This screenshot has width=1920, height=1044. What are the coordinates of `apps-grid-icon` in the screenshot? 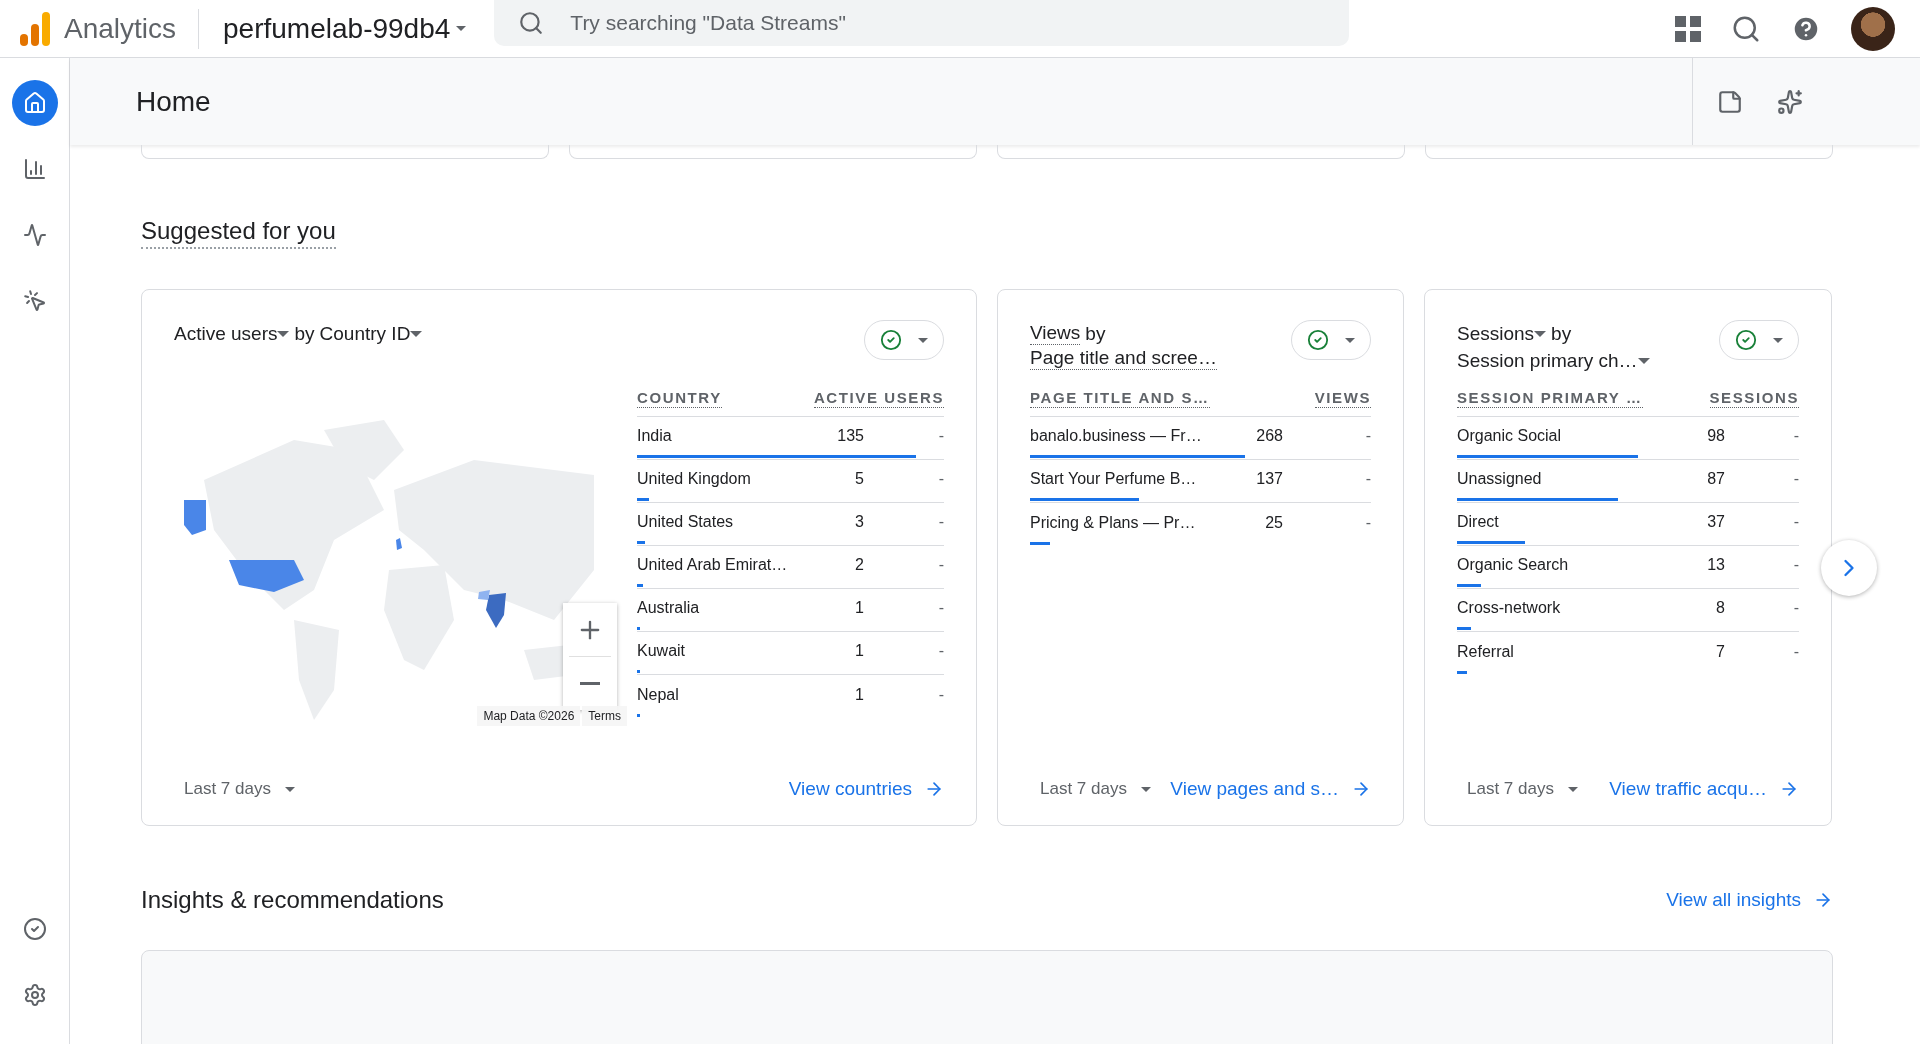 It's located at (1688, 28).